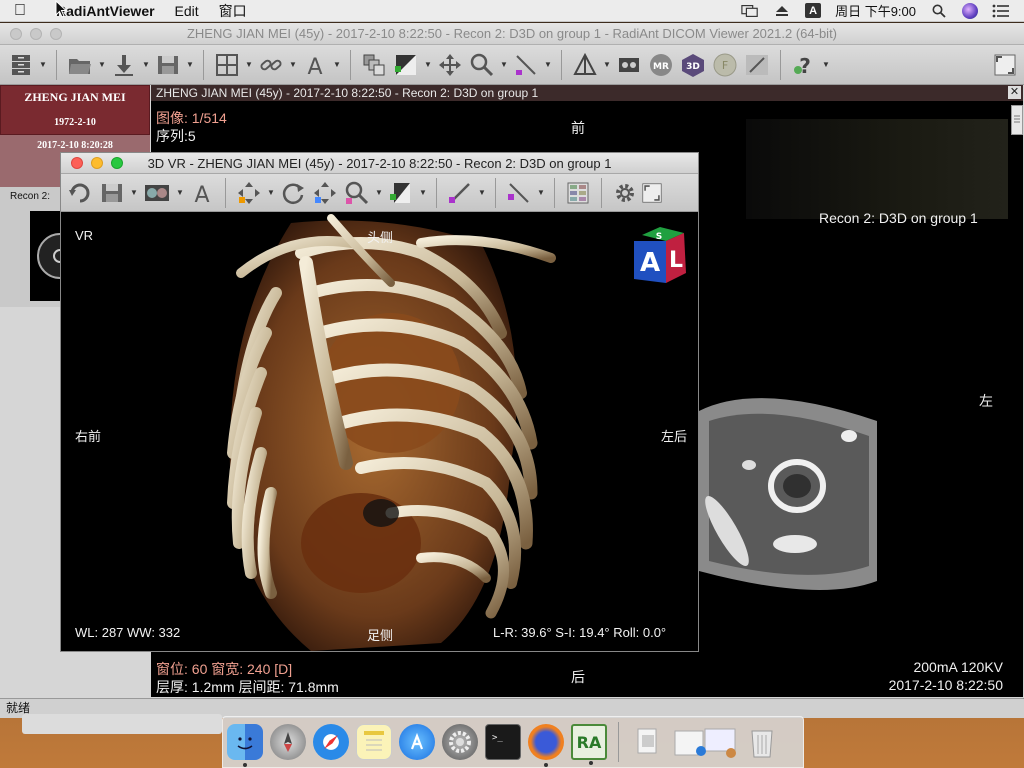 The height and width of the screenshot is (768, 1024). I want to click on spotlight-search-icon, so click(939, 11).